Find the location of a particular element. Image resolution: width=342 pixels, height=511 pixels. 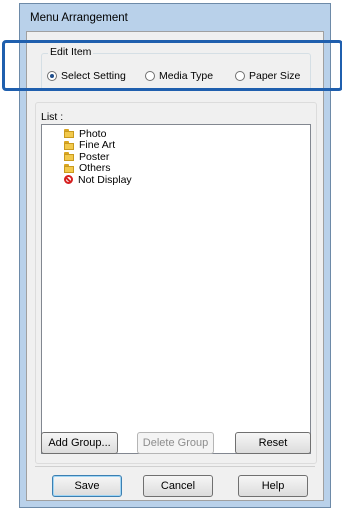

list-item: Others is located at coordinates (98, 168).